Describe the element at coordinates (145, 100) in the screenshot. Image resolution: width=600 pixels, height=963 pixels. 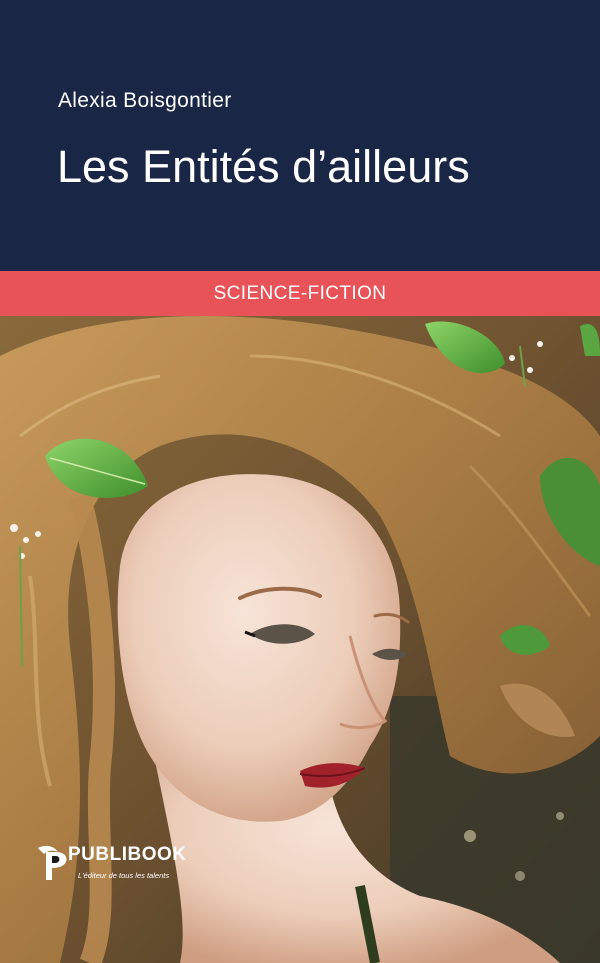
I see `author-name: Alexia Boisgontier` at that location.